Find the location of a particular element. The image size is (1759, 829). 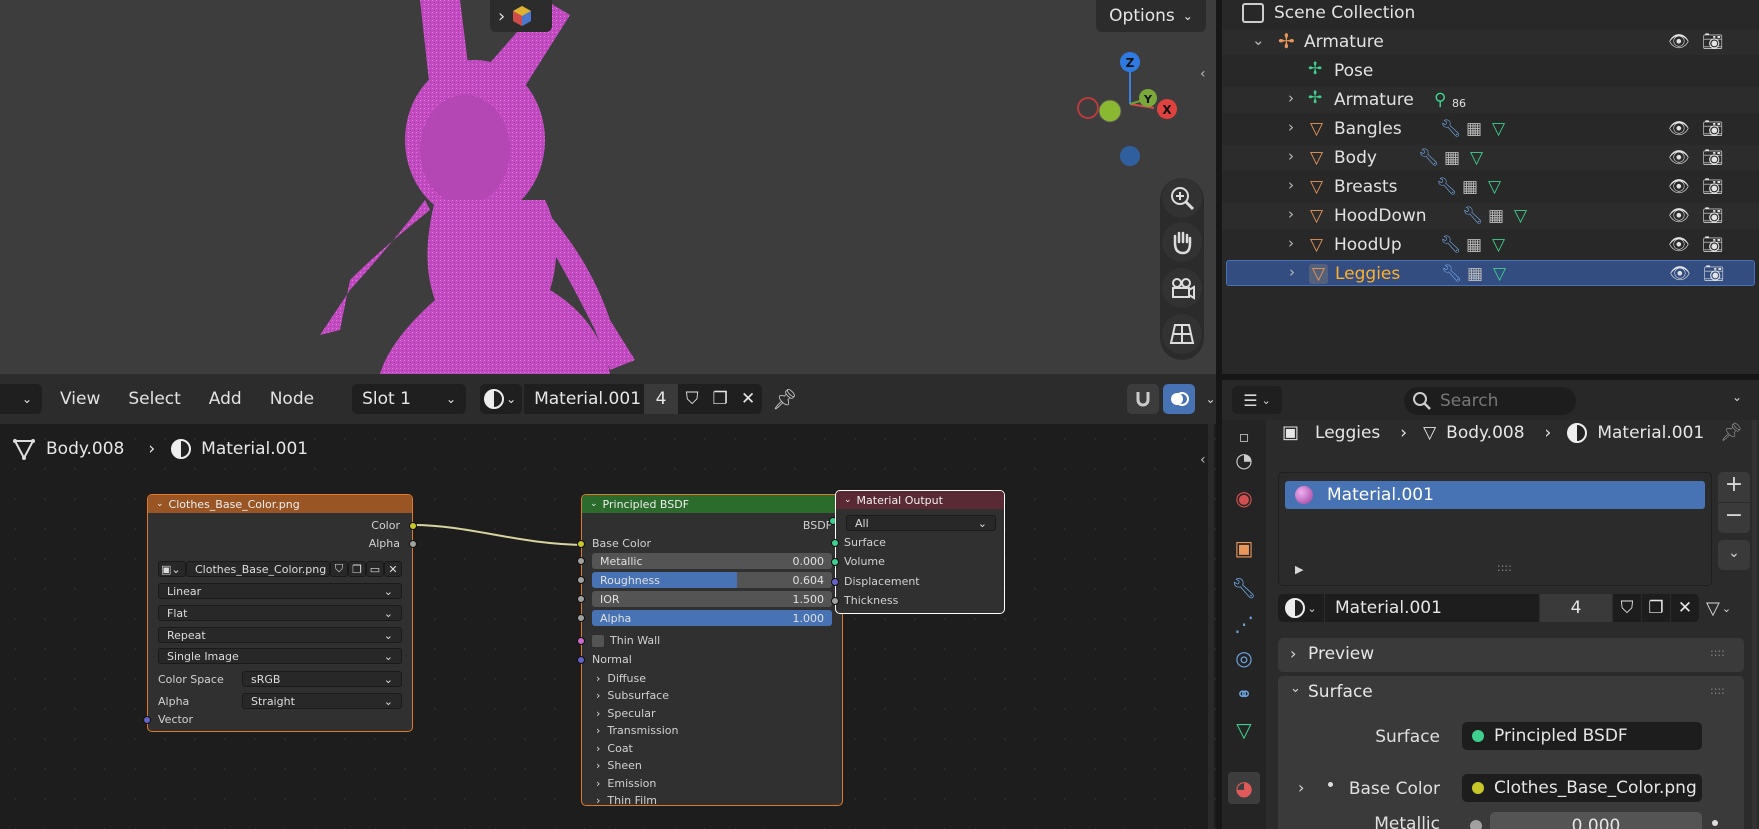

tab-modifiers-wrench-icon: 🔧︎ is located at coordinates (1244, 588).